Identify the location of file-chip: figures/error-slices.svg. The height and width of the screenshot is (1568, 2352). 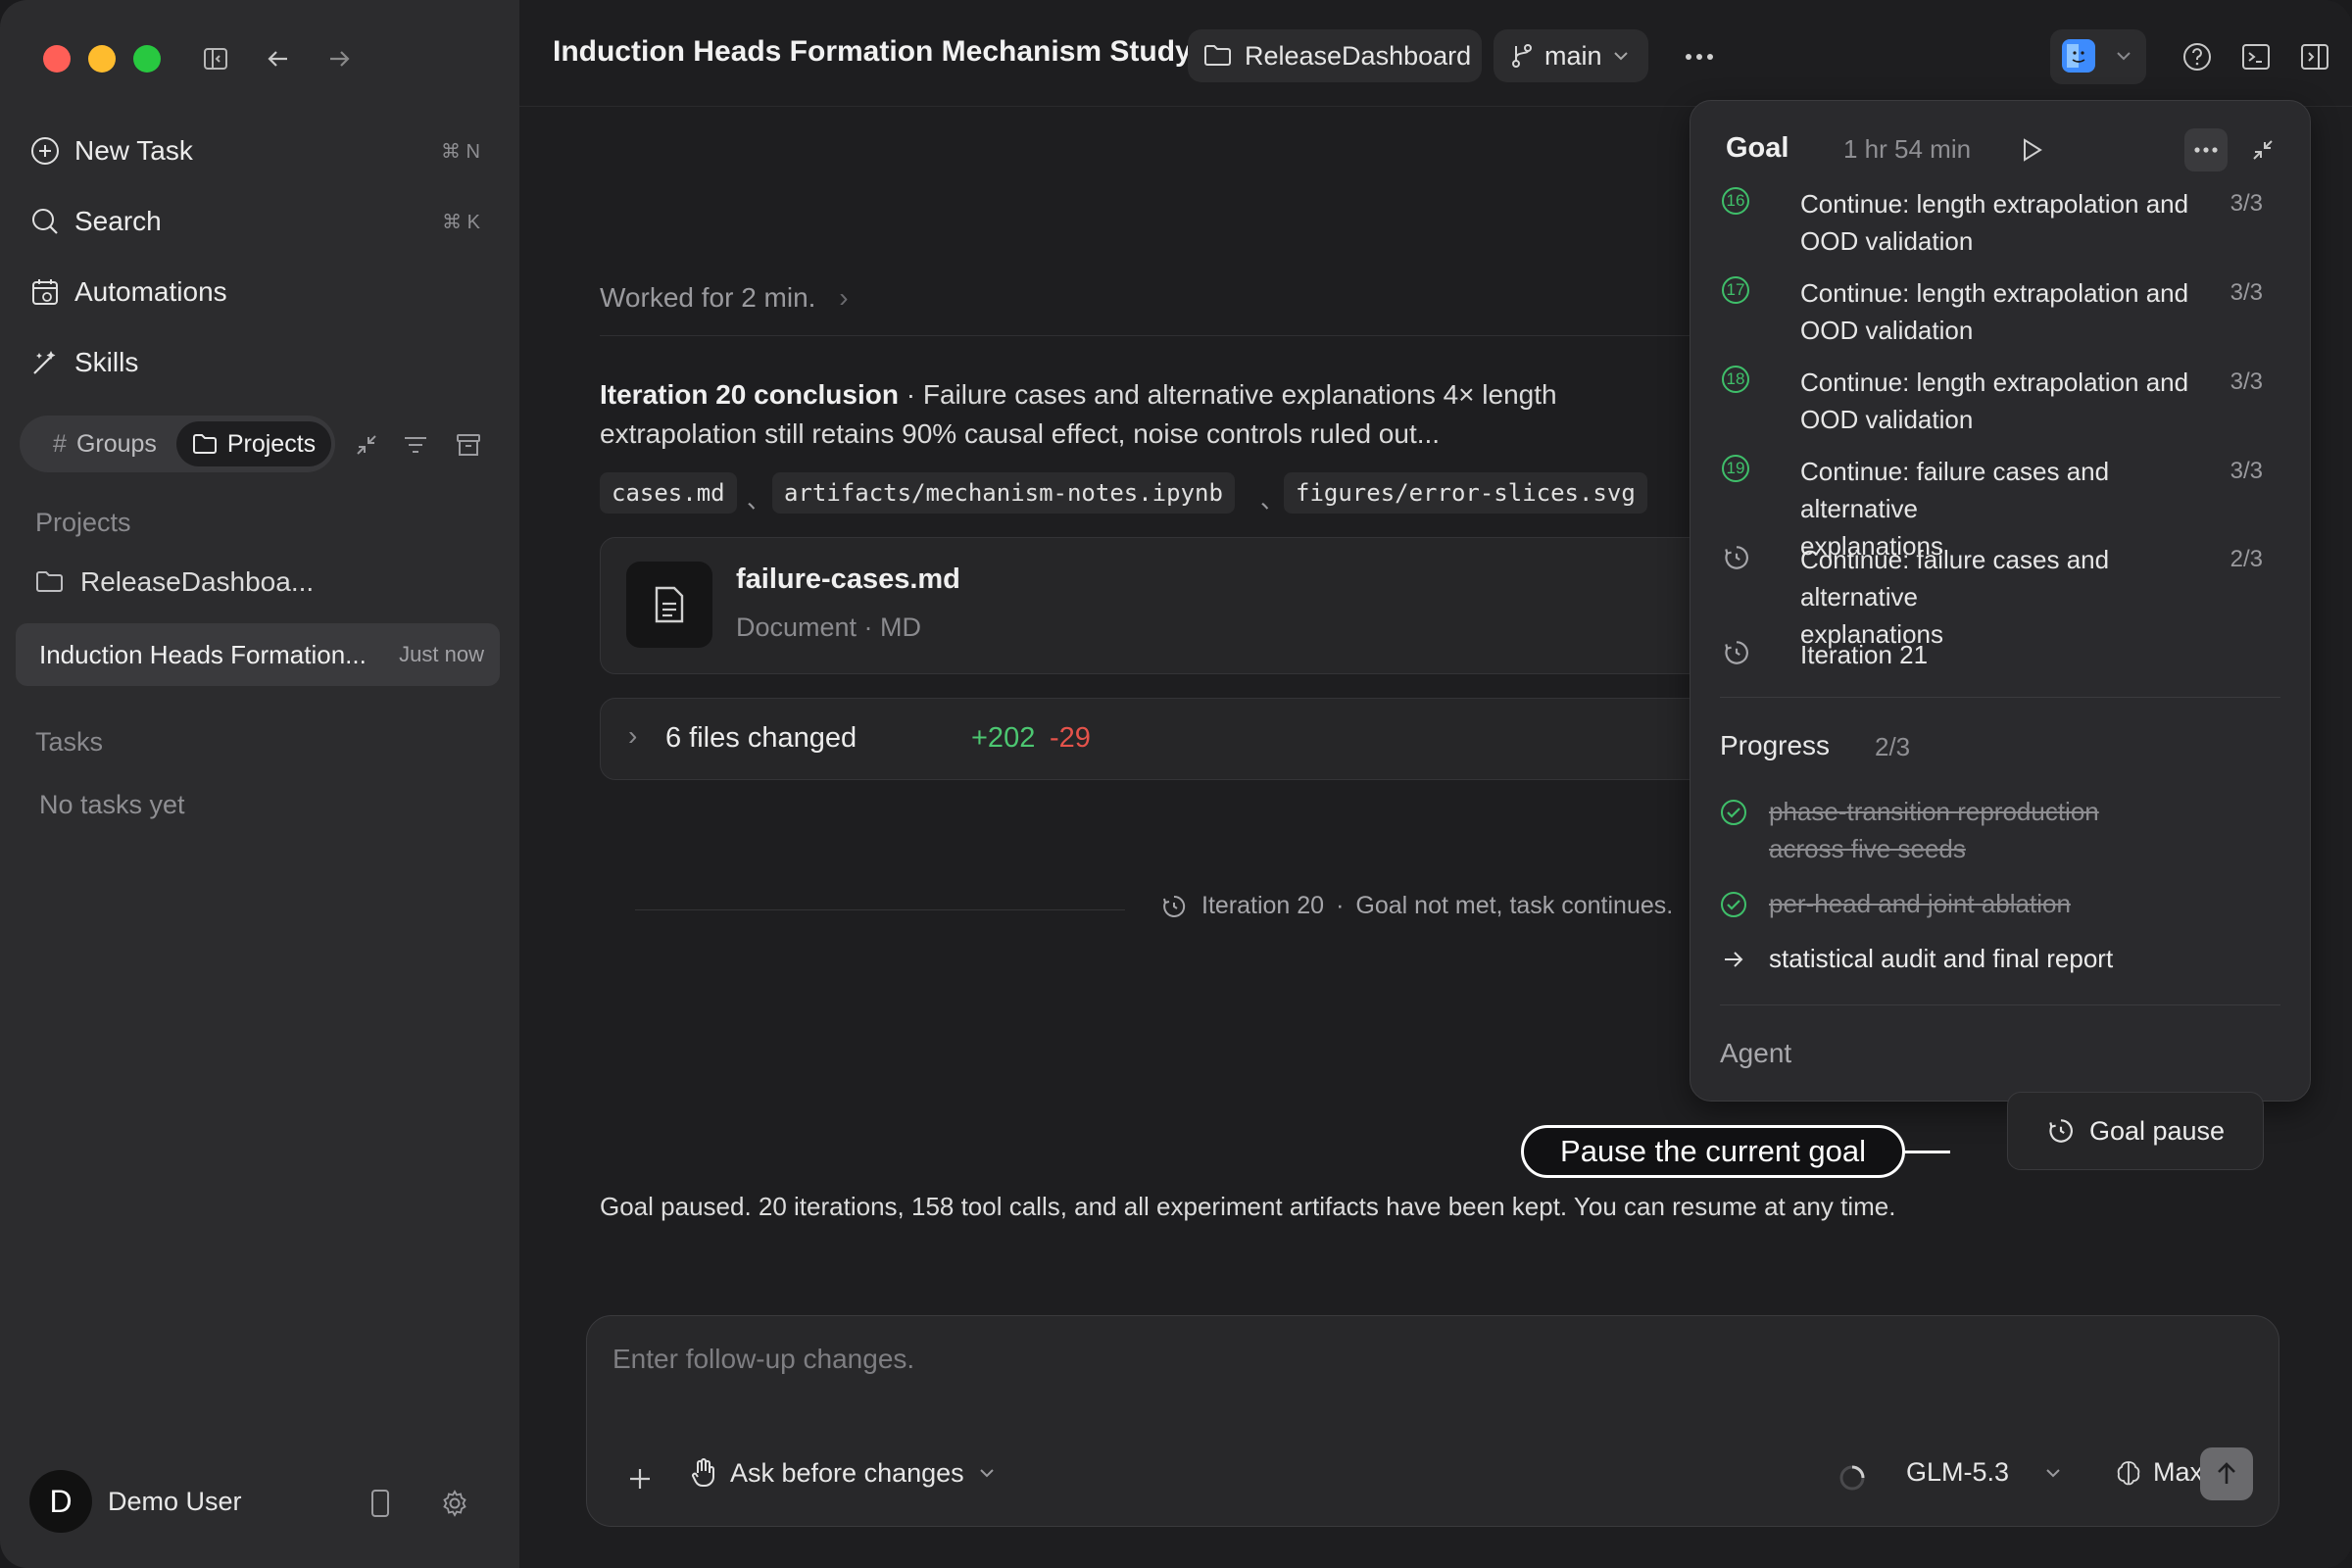
(1465, 493).